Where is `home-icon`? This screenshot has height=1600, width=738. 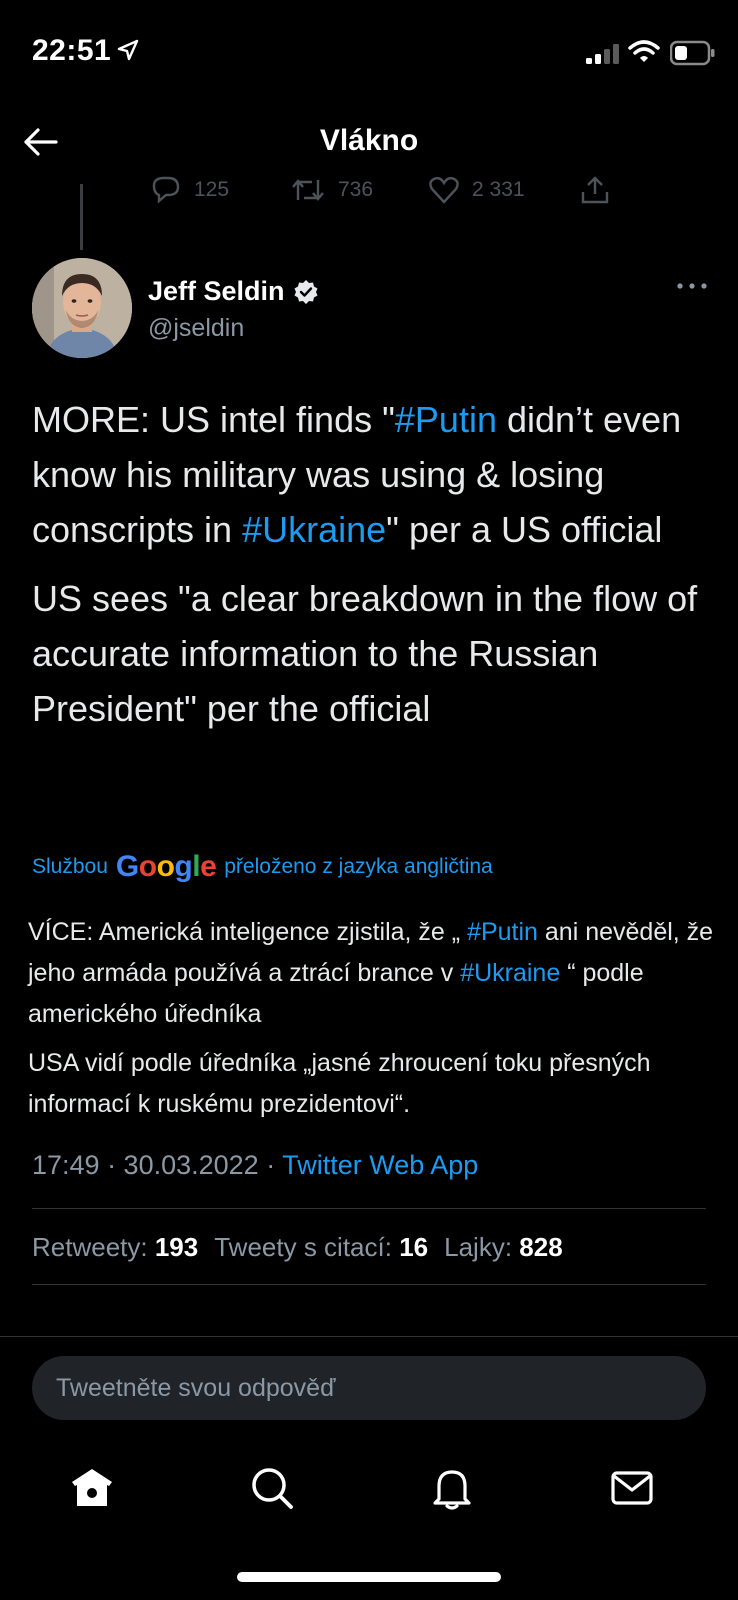 home-icon is located at coordinates (92, 1487).